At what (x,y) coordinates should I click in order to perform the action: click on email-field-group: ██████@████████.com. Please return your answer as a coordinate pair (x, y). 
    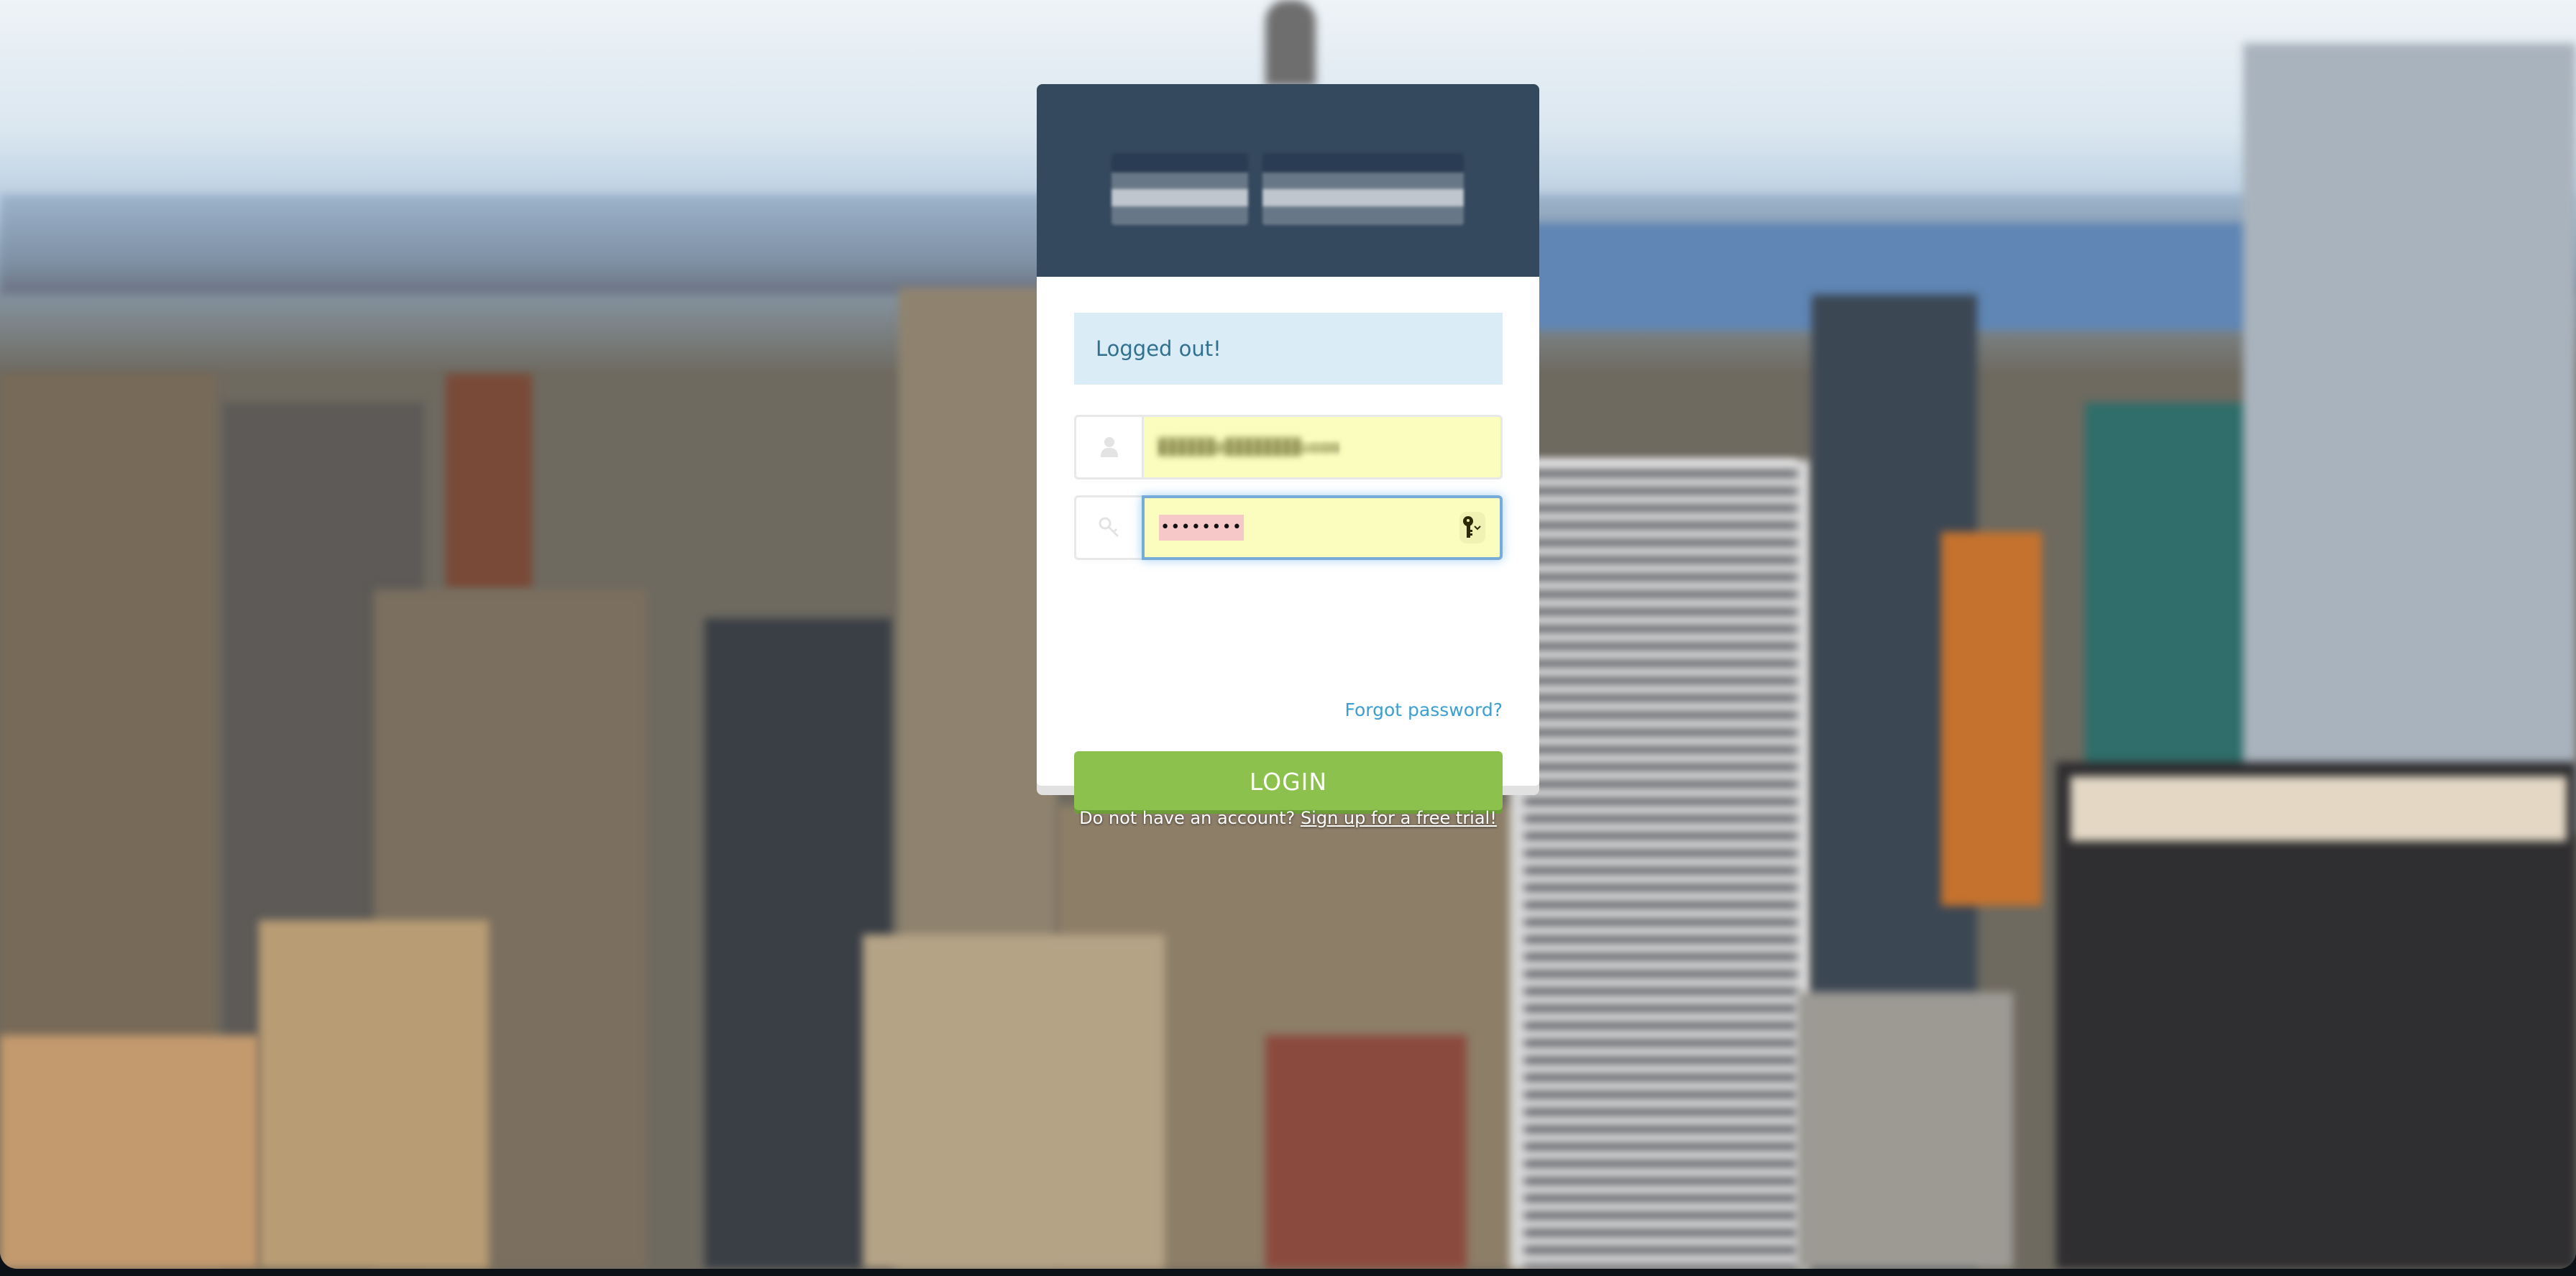
    Looking at the image, I should click on (1288, 447).